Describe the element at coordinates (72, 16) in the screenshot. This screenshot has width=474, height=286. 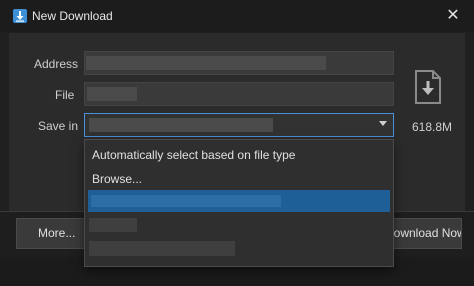
I see `window-title: New Download` at that location.